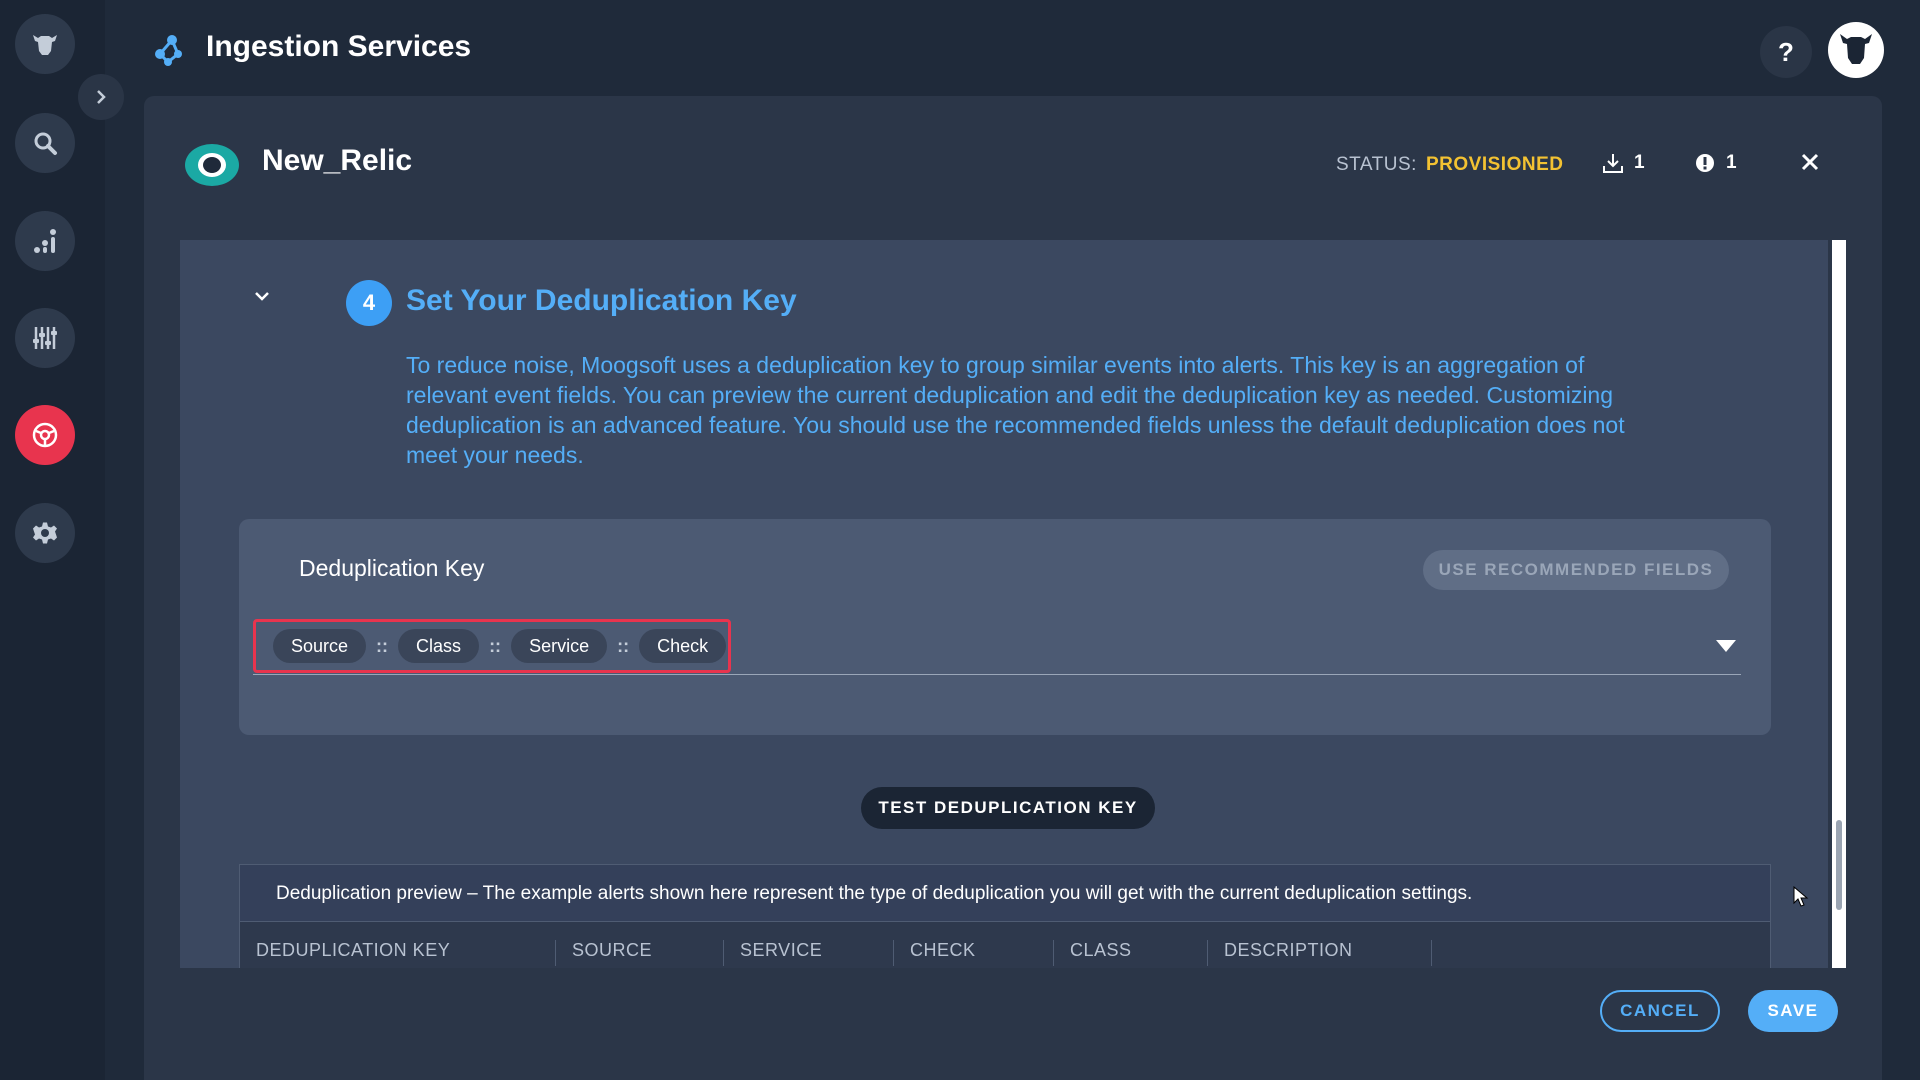 This screenshot has width=1920, height=1080. I want to click on help-button: ?, so click(1786, 52).